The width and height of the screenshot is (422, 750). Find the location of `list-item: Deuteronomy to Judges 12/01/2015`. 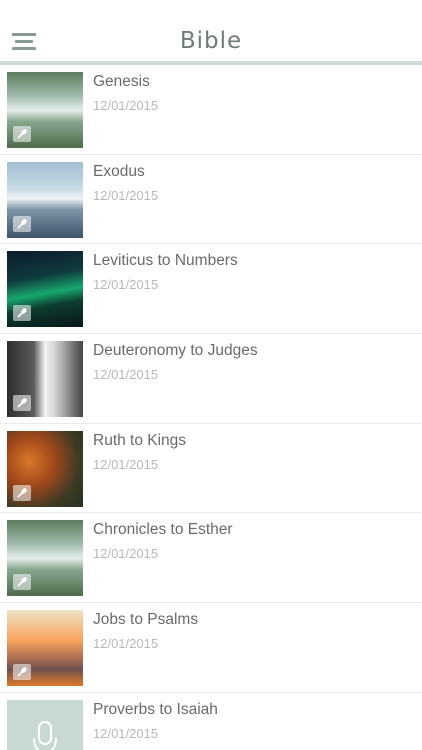

list-item: Deuteronomy to Judges 12/01/2015 is located at coordinates (211, 379).